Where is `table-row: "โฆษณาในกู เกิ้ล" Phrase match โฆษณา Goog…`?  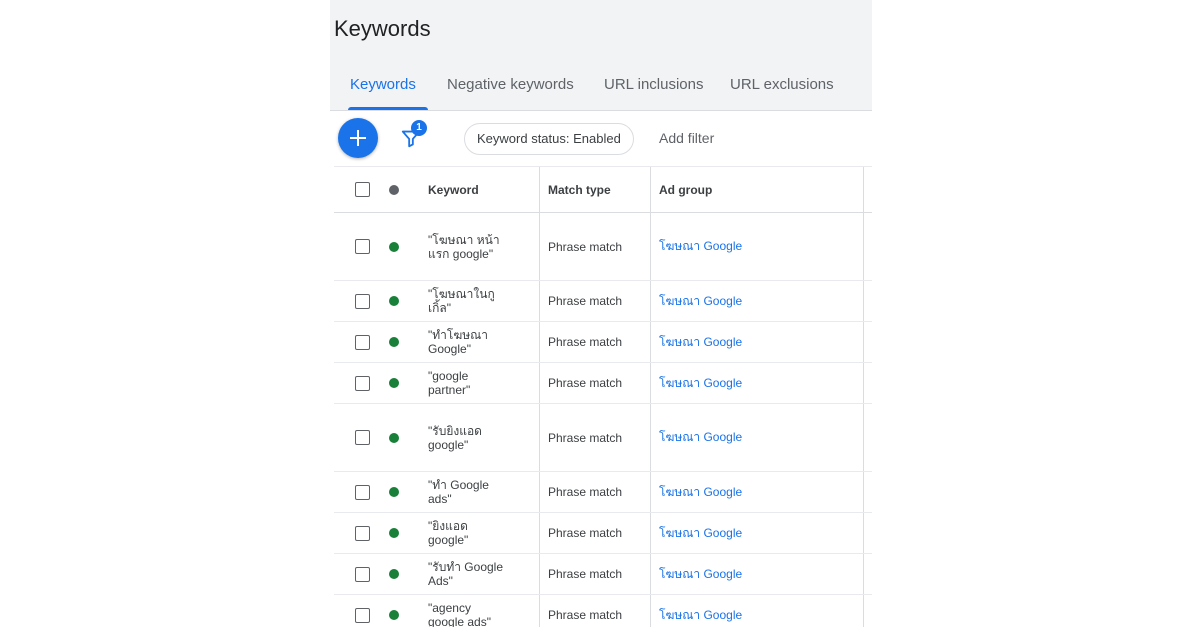 table-row: "โฆษณาในกู เกิ้ล" Phrase match โฆษณา Goog… is located at coordinates (603, 301).